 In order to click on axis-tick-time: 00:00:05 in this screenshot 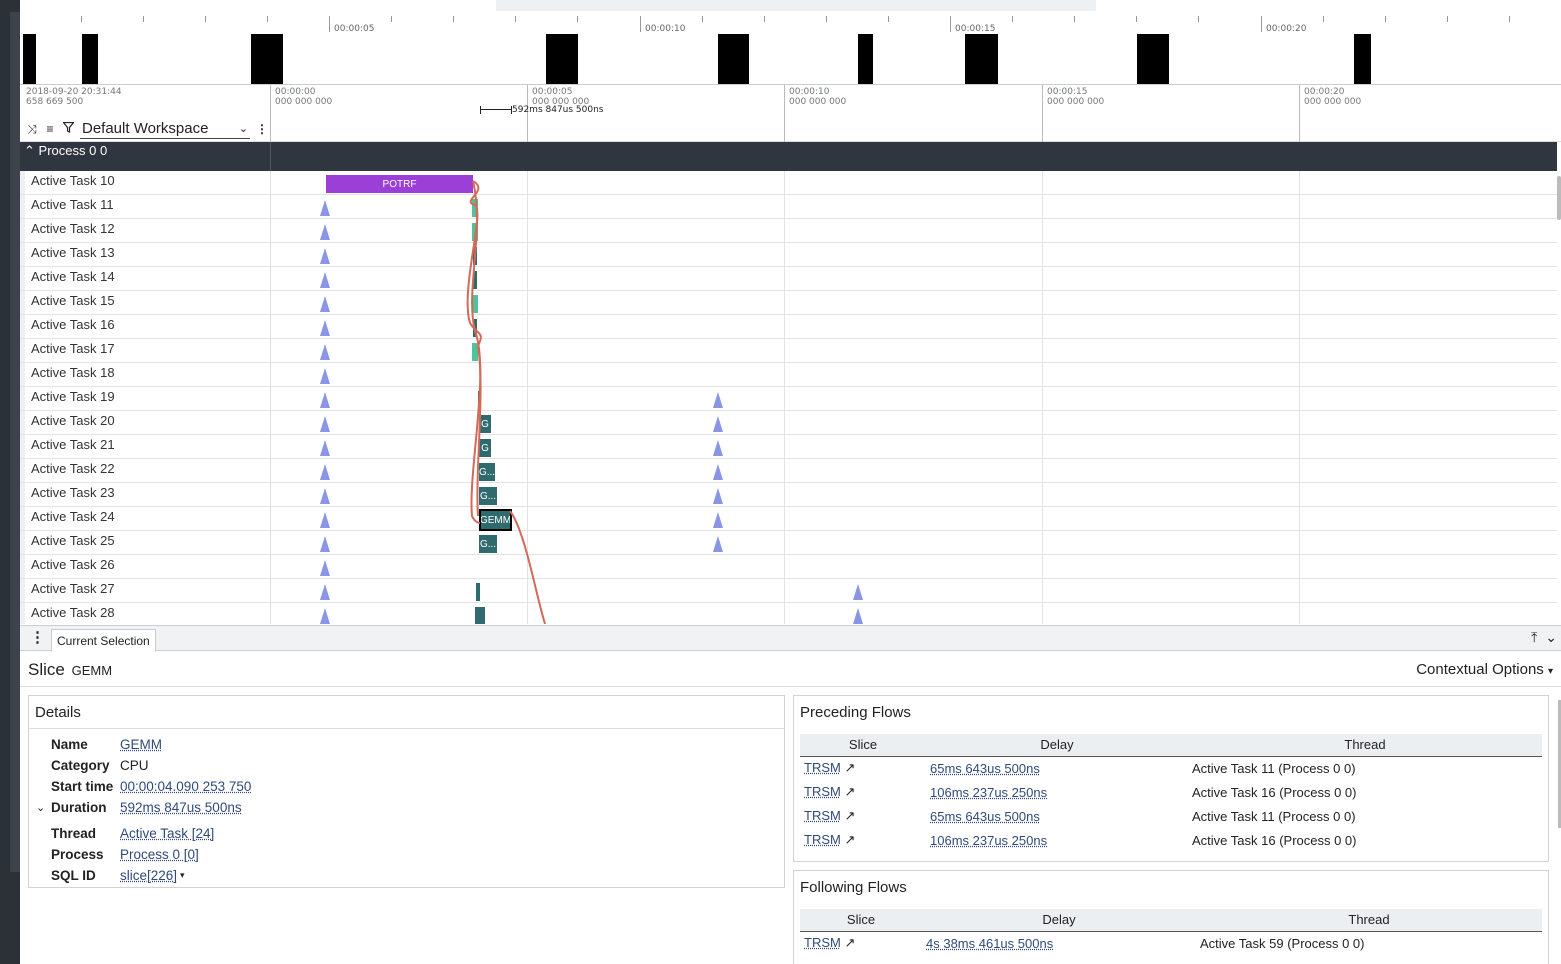, I will do `click(552, 92)`.